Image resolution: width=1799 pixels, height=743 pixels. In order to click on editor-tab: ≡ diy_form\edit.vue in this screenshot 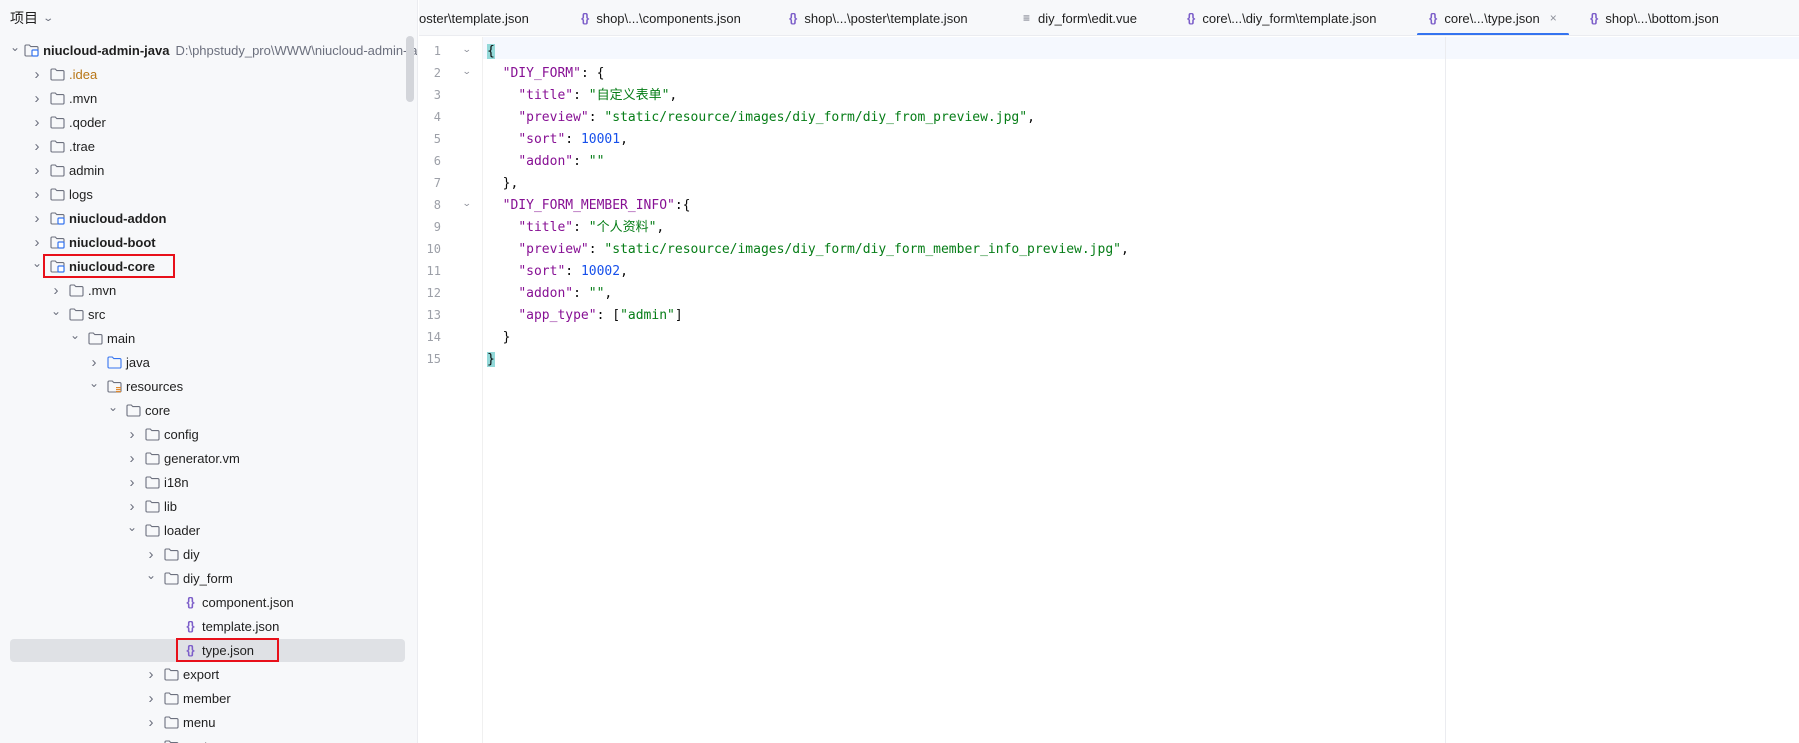, I will do `click(1080, 17)`.